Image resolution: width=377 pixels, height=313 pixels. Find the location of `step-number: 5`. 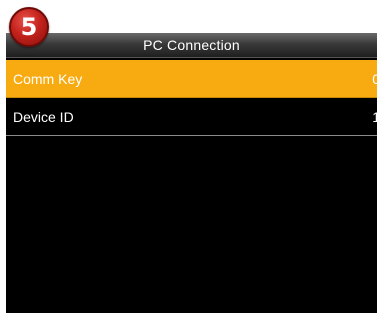

step-number: 5 is located at coordinates (29, 27).